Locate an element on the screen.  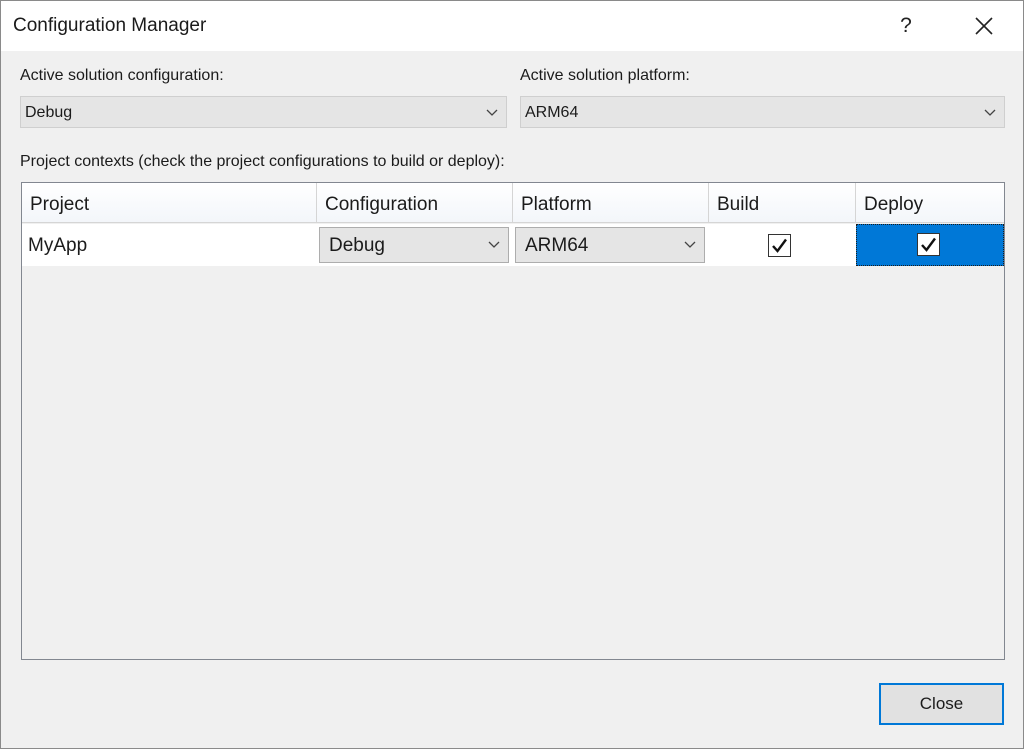
deploy-checkbox is located at coordinates (928, 244).